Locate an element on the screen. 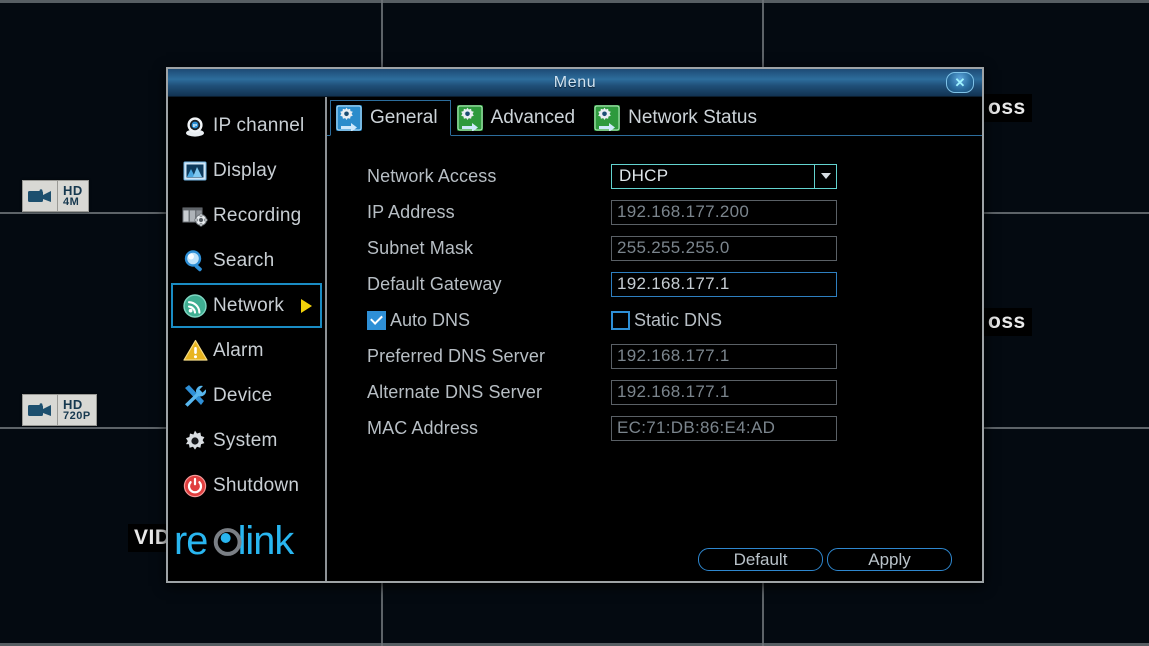 This screenshot has width=1149, height=646. close-glyph: ✕ is located at coordinates (960, 82).